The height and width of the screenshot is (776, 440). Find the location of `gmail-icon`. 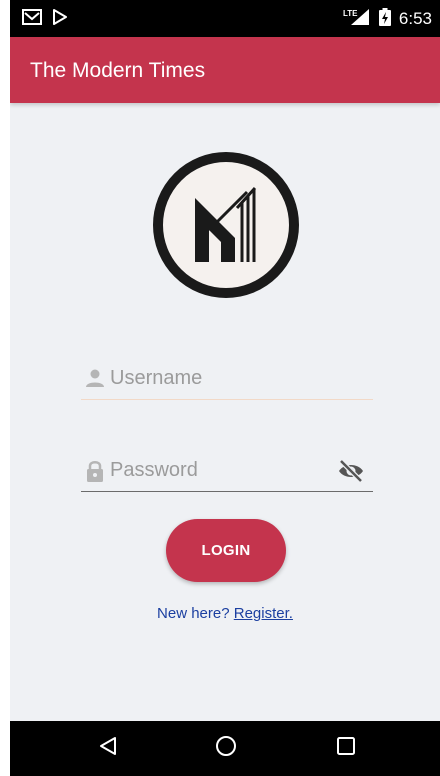

gmail-icon is located at coordinates (32, 19).